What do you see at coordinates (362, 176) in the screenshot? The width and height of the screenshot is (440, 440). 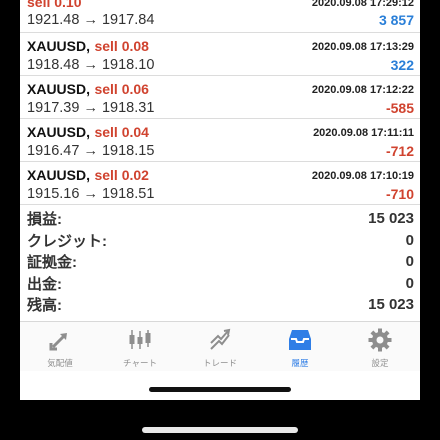 I see `deal-time: 2020.09.08 17:10:19` at bounding box center [362, 176].